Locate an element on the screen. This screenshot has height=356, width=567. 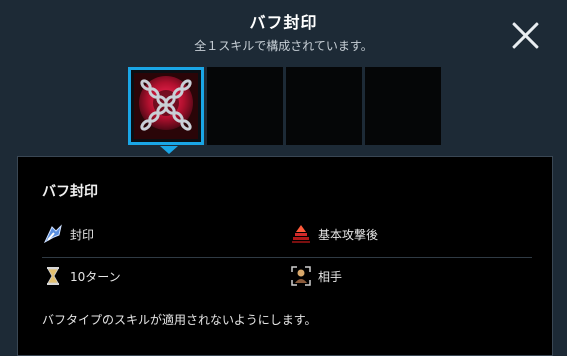
selection-pointer is located at coordinates (169, 150).